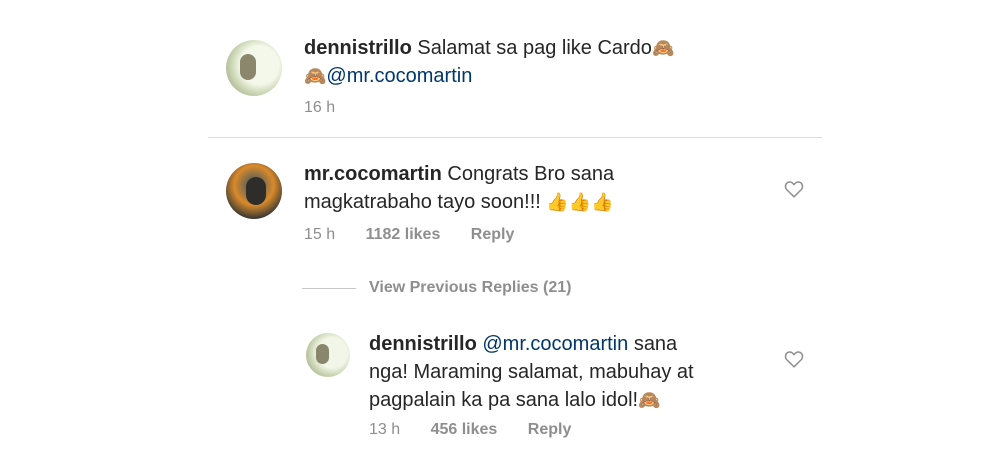  I want to click on comment-meta: 16 h, so click(332, 108).